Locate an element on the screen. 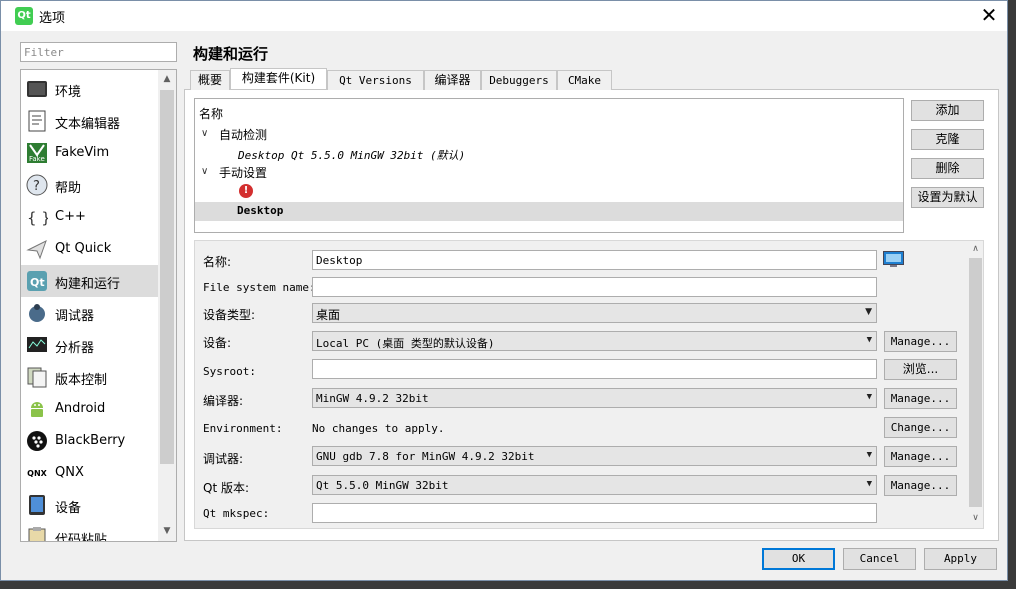 This screenshot has width=1016, height=589. device-type-value: 桌面 is located at coordinates (328, 315).